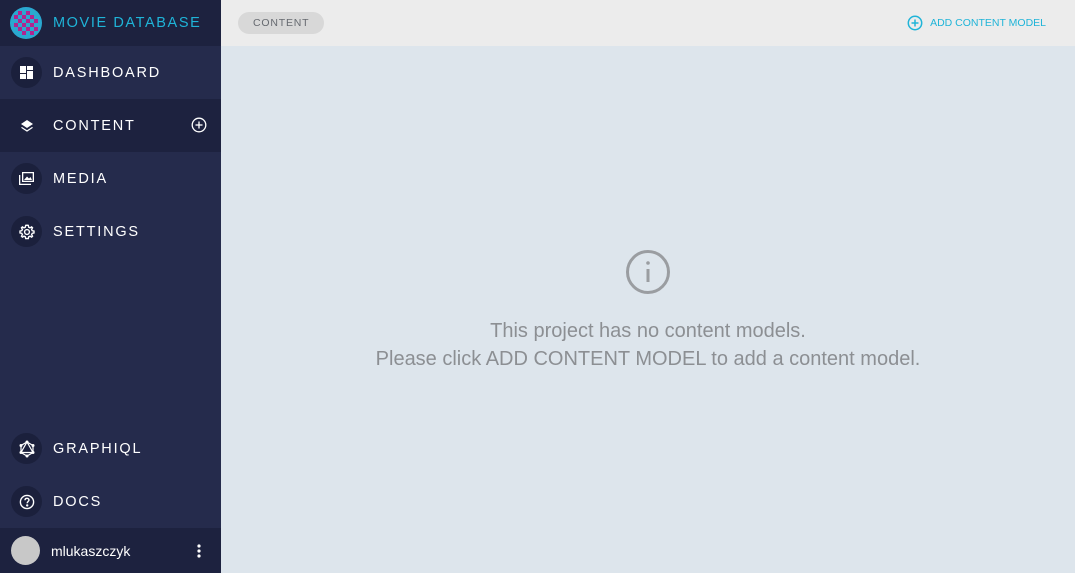 The height and width of the screenshot is (573, 1075). What do you see at coordinates (26, 23) in the screenshot?
I see `brand-logo-icon` at bounding box center [26, 23].